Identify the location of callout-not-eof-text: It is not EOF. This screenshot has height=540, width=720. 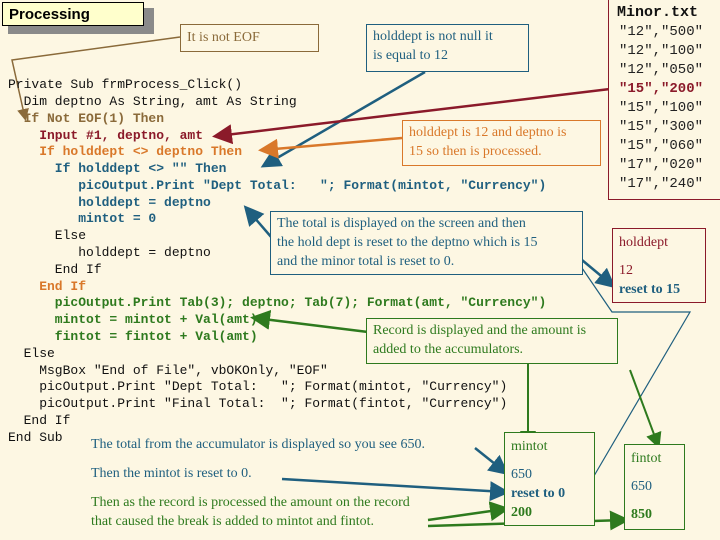
(223, 37).